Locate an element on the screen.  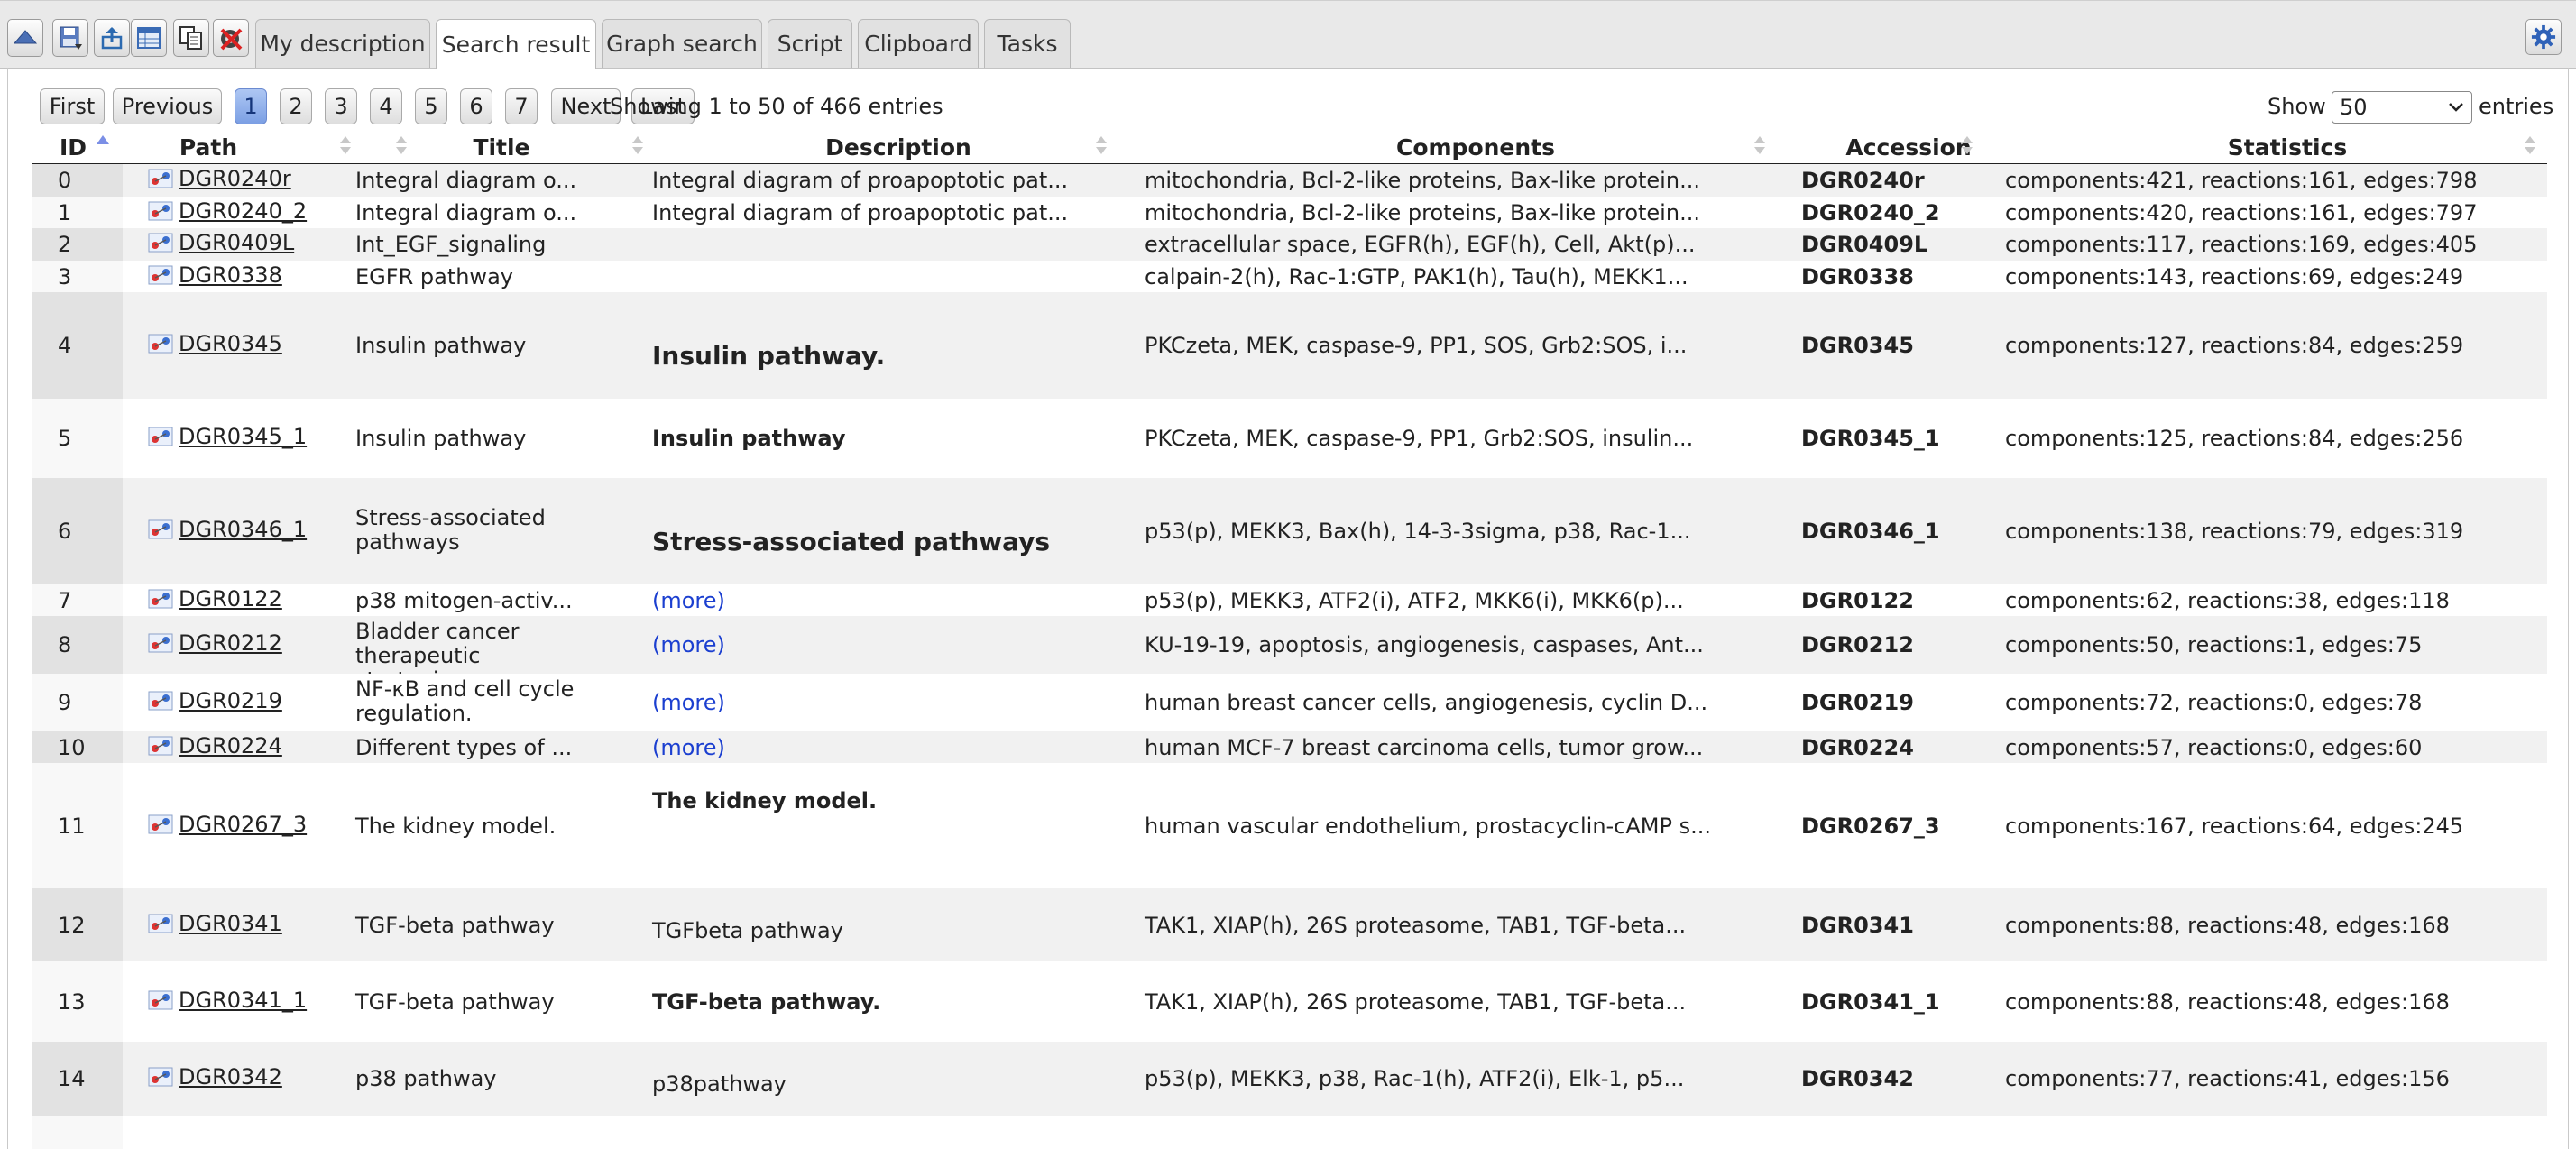
row-title: NF-κB and cell cycle regulation. is located at coordinates (465, 701).